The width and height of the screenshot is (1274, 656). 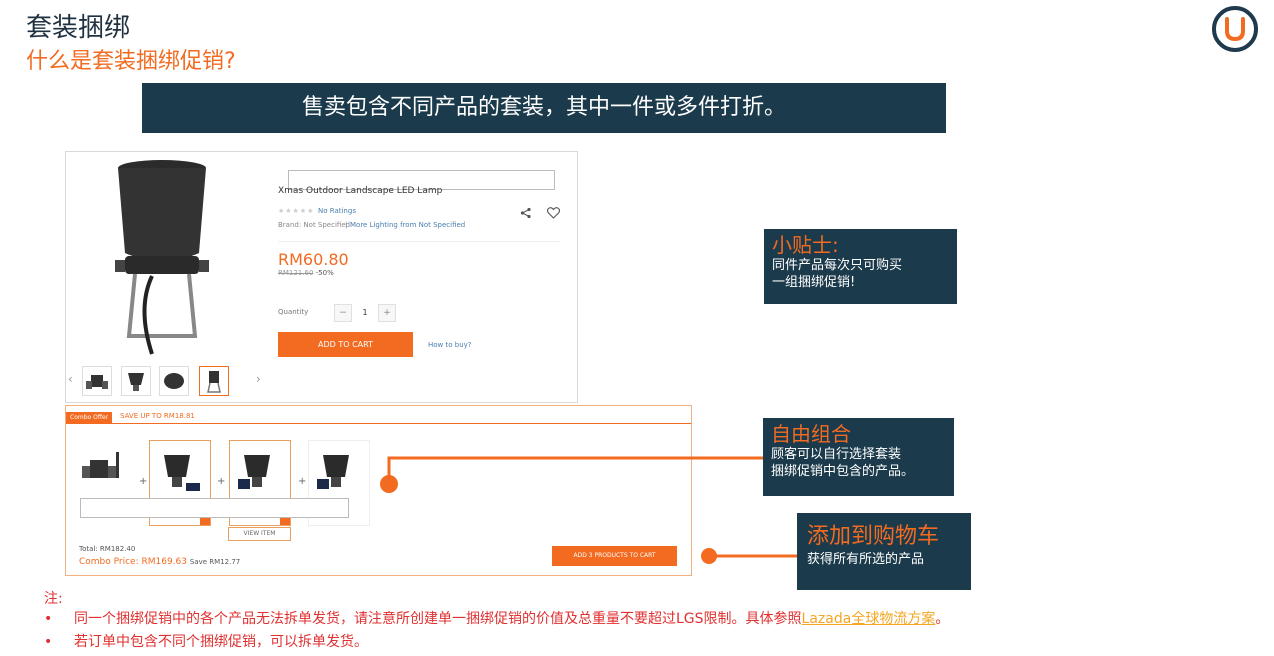 What do you see at coordinates (324, 273) in the screenshot?
I see `discount-badge: -50%` at bounding box center [324, 273].